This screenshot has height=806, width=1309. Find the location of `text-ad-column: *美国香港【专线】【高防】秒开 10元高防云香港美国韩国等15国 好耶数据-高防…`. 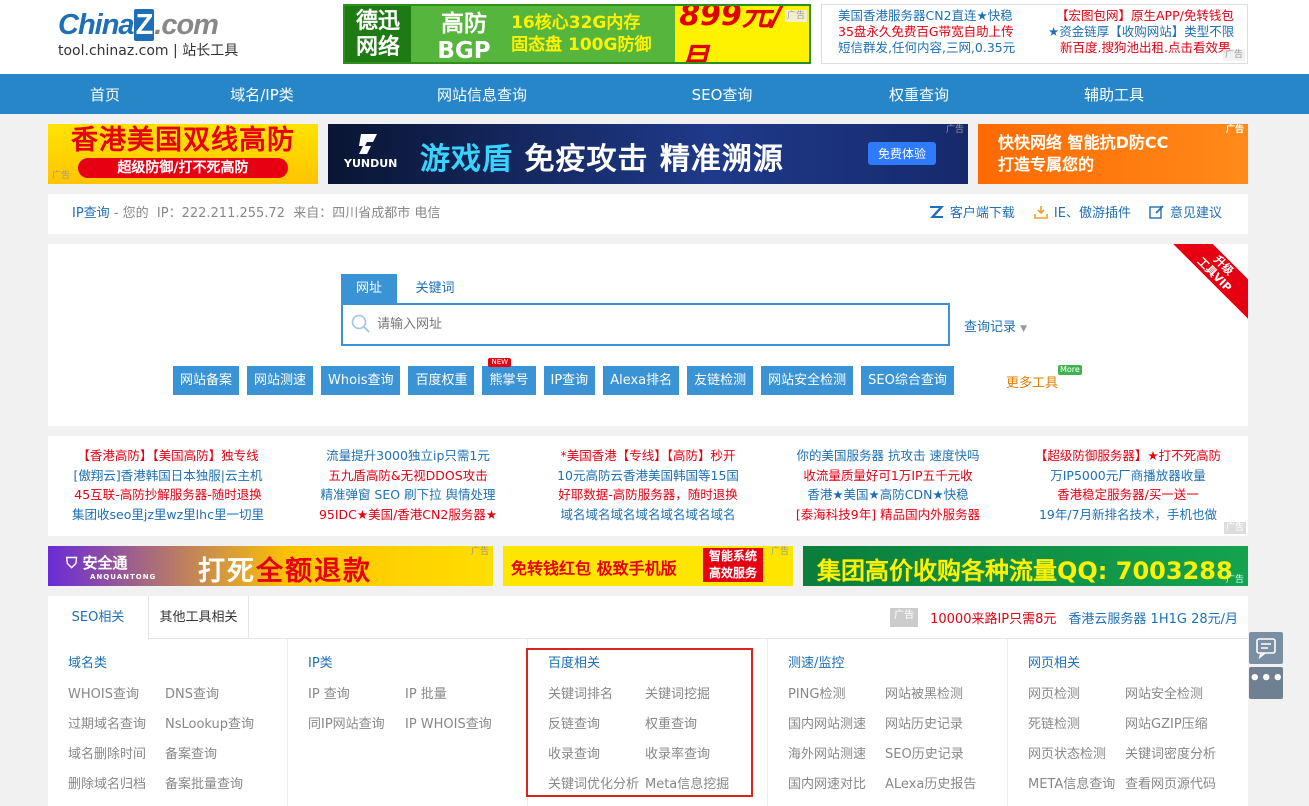

text-ad-column: *美国香港【专线】【高防】秒开 10元高防云香港美国韩国等15国 好耶数据-高防… is located at coordinates (648, 485).